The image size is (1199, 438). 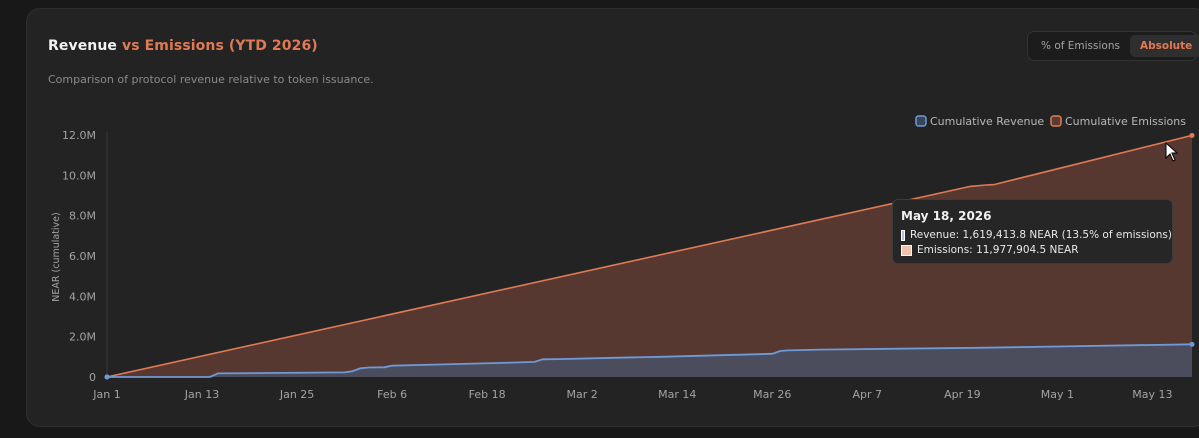 What do you see at coordinates (107, 377) in the screenshot?
I see `revenue-start-point` at bounding box center [107, 377].